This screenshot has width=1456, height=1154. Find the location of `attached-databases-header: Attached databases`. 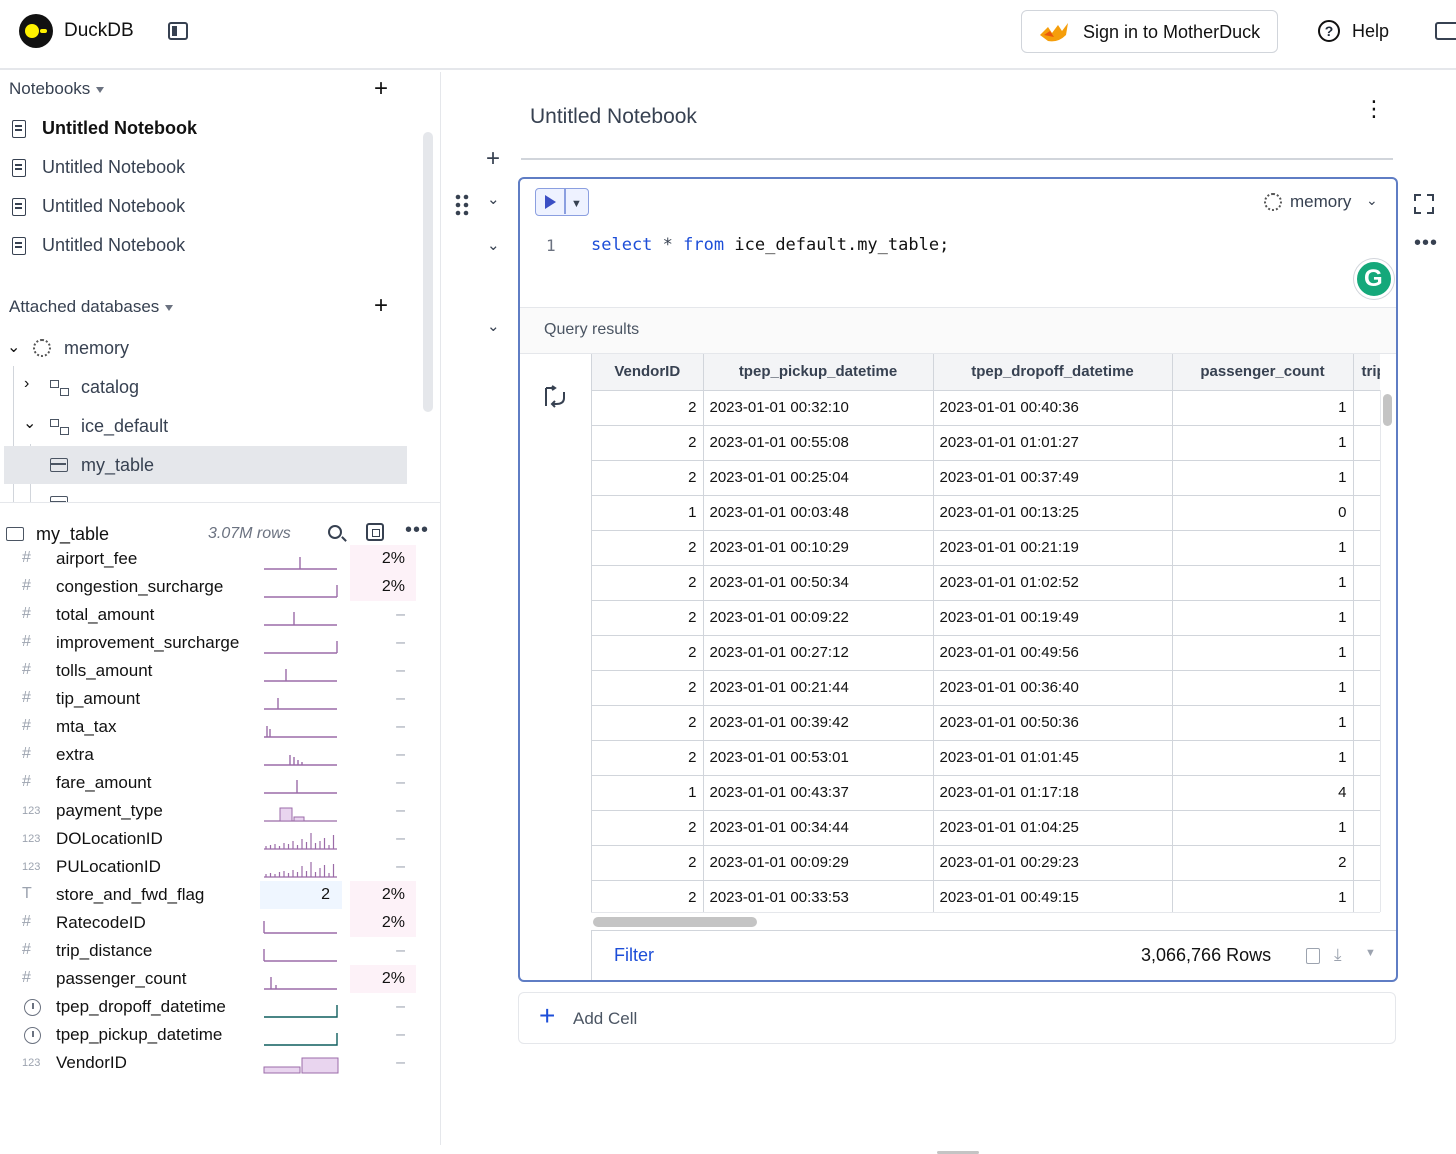

attached-databases-header: Attached databases is located at coordinates (91, 307).